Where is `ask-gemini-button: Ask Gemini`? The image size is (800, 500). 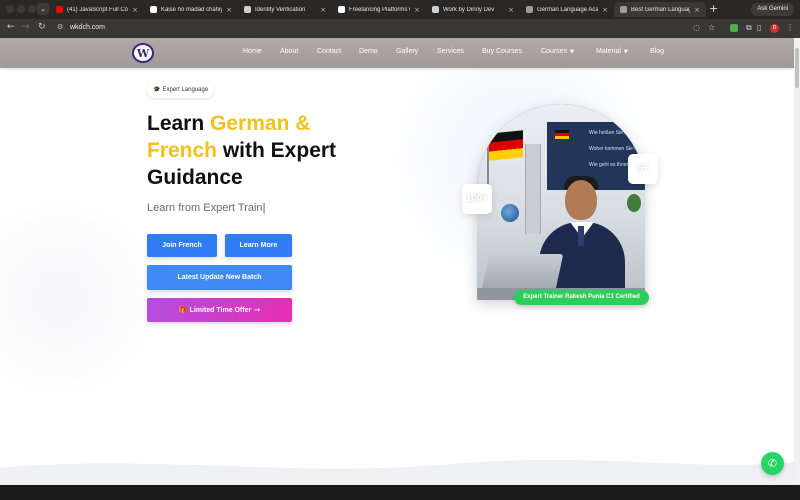
ask-gemini-button: Ask Gemini is located at coordinates (772, 9).